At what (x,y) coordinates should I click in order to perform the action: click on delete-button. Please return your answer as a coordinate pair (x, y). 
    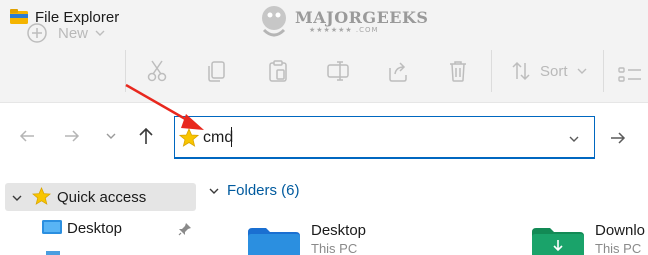
    Looking at the image, I should click on (458, 71).